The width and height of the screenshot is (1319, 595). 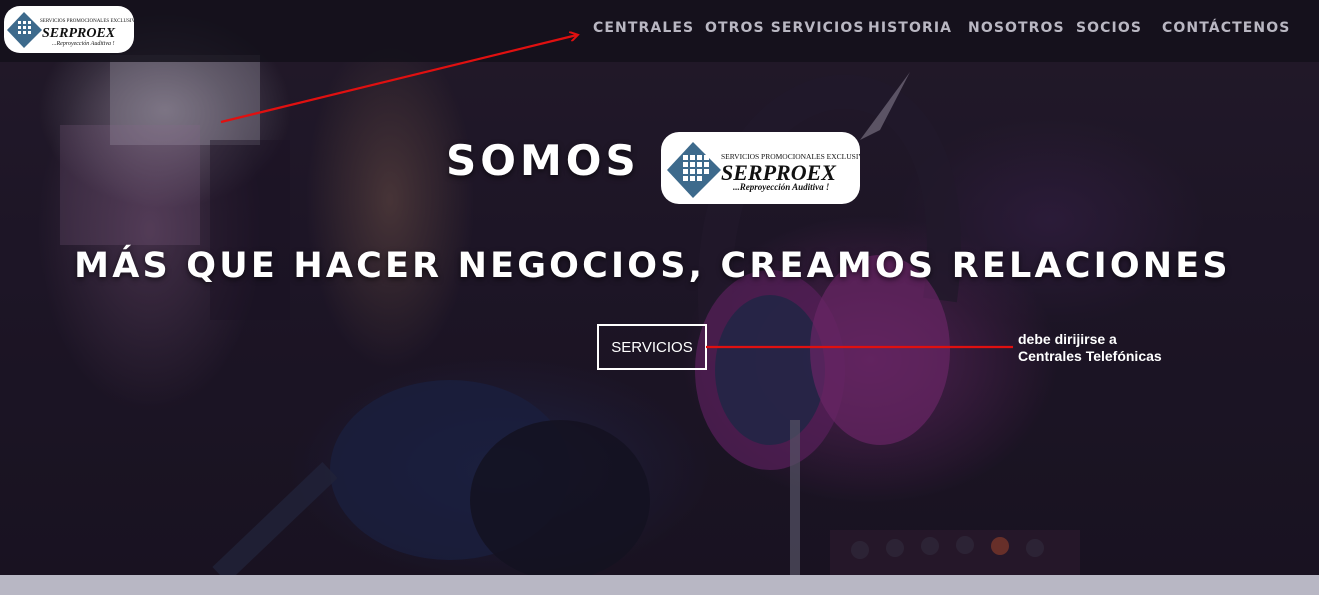 I want to click on nav-item-nosotros: NOSOTROS, so click(x=1016, y=28).